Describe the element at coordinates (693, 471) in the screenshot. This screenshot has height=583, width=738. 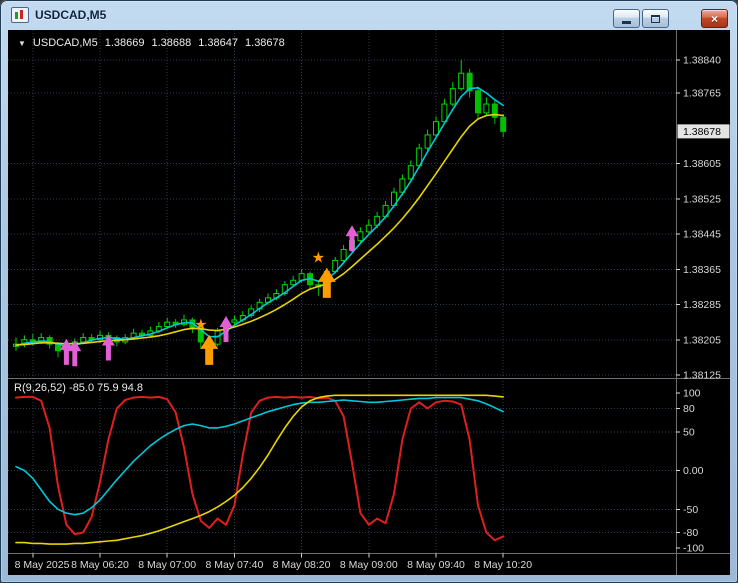
I see `svg-text: 0.00` at that location.